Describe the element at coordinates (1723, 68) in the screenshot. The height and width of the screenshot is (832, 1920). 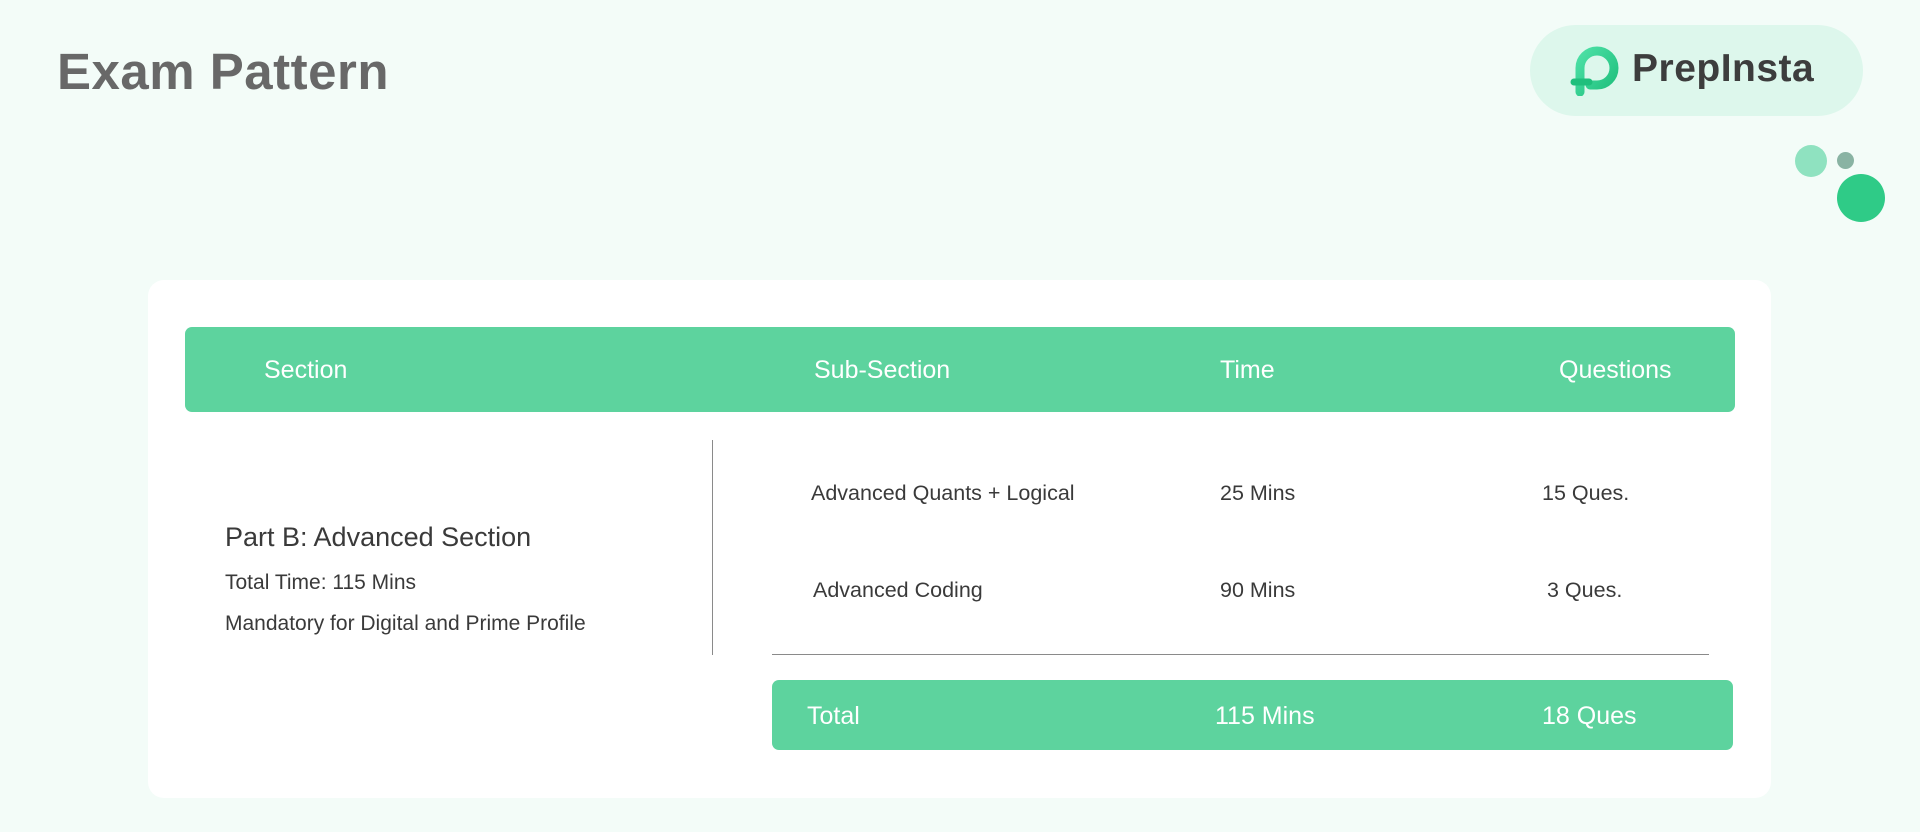
I see `brand-name: PrepInsta` at that location.